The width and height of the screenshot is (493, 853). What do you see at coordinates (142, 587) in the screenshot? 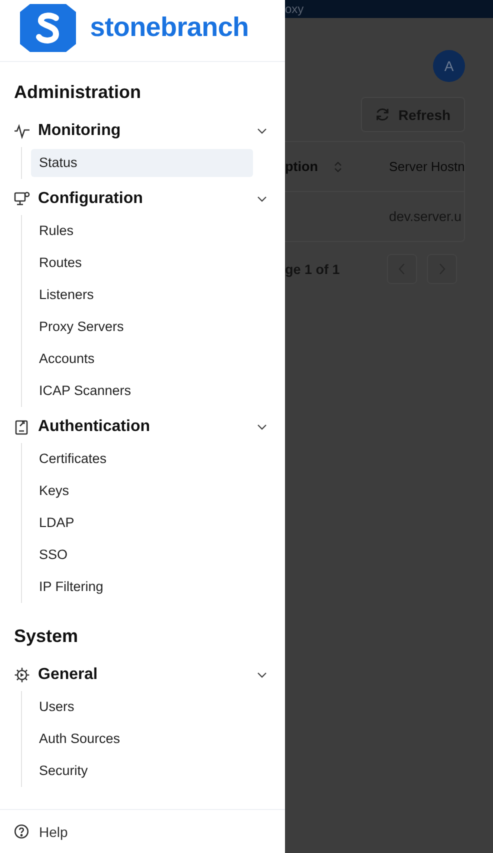
I see `nav-item: IP Filtering` at bounding box center [142, 587].